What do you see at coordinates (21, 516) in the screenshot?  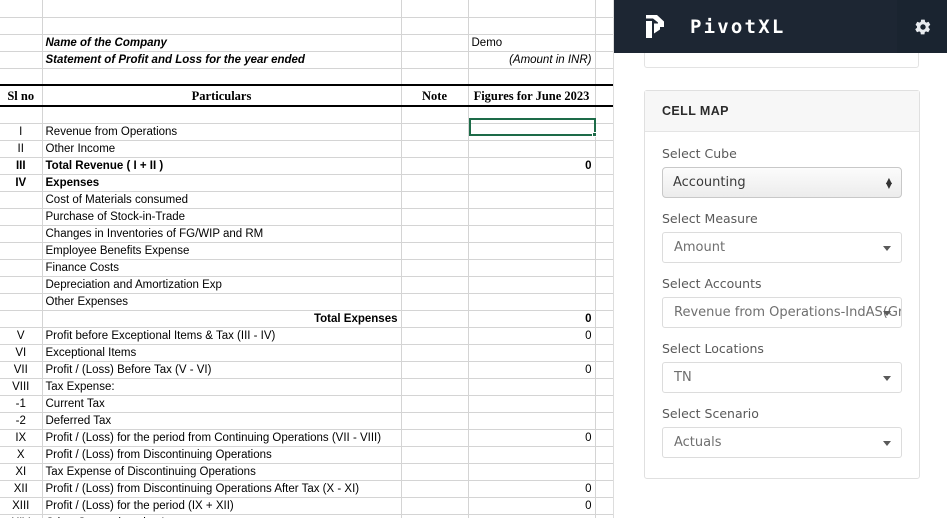 I see `row-sl-no: XIV` at bounding box center [21, 516].